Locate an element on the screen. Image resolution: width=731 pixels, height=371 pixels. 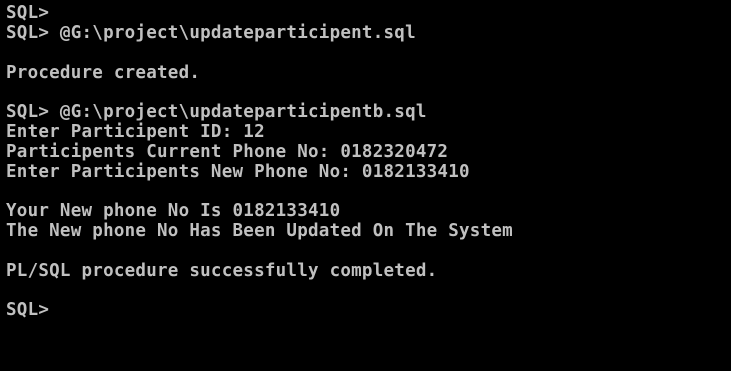
console-line-command: SQL> @G:\project\updateparticipent.sql is located at coordinates (211, 33).